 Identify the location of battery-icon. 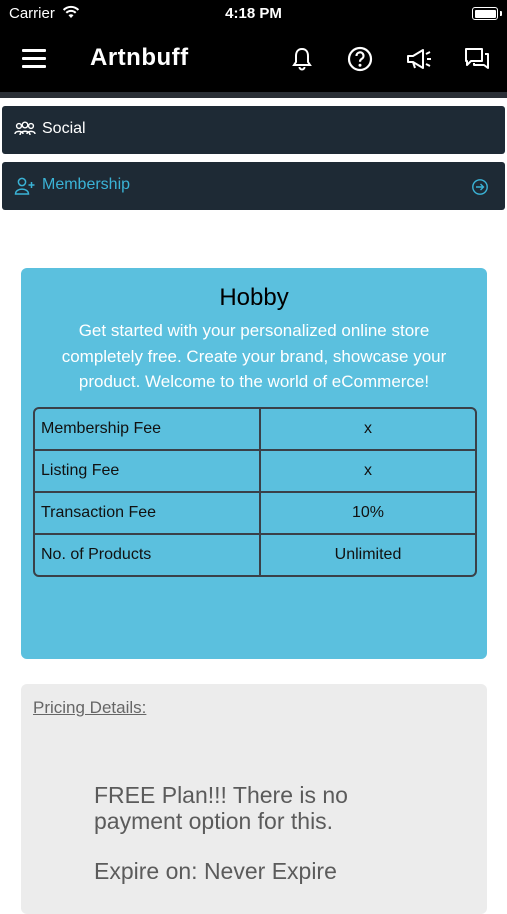
(485, 13).